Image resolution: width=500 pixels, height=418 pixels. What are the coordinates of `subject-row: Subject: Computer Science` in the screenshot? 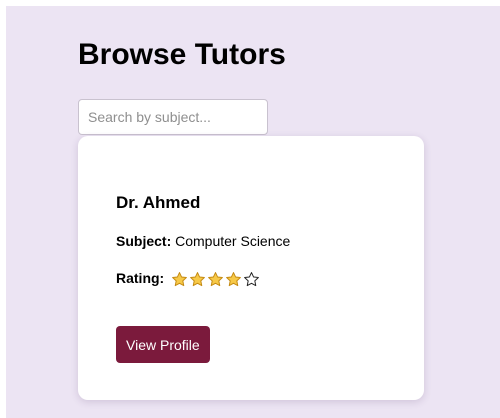 It's located at (203, 241).